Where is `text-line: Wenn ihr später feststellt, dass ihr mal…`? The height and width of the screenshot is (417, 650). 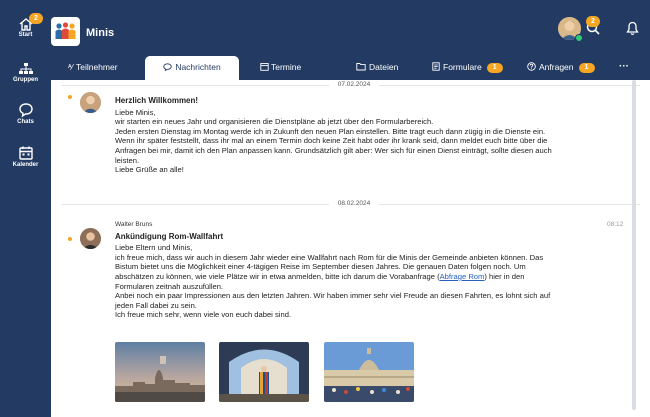
text-line: Wenn ihr später feststellt, dass ihr mal… is located at coordinates (331, 141).